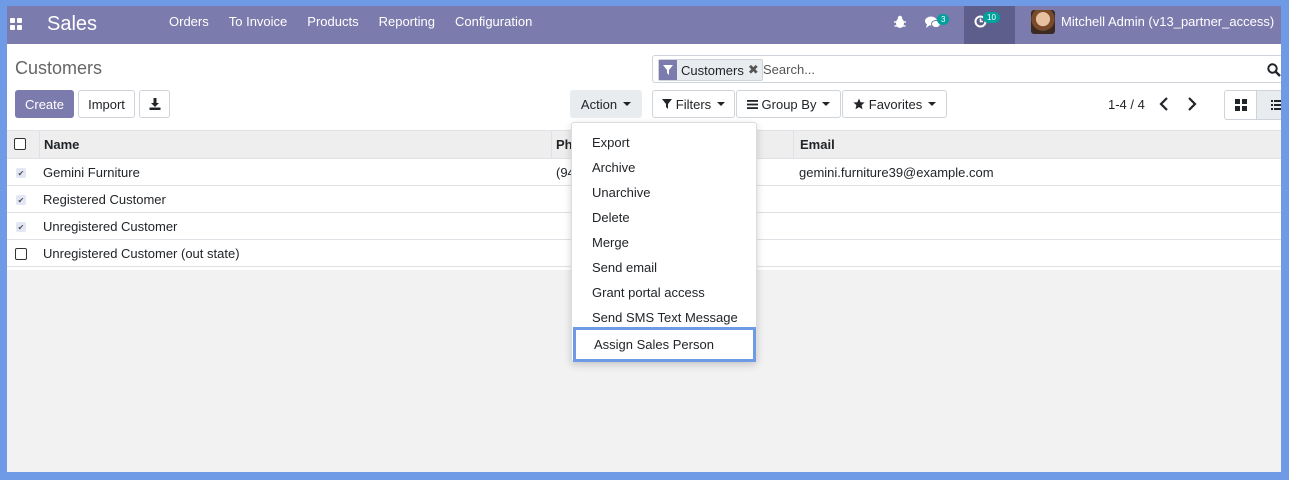 The image size is (1289, 480). Describe the element at coordinates (21, 254) in the screenshot. I see `row-checkbox` at that location.